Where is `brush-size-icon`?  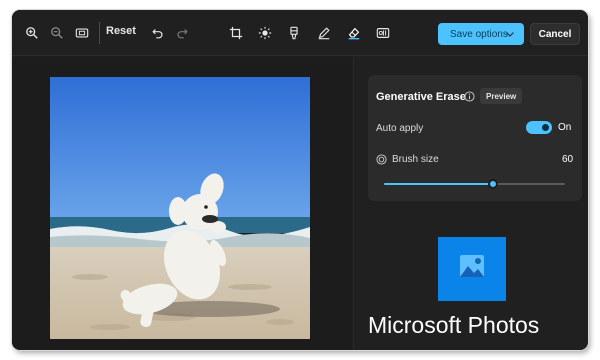 brush-size-icon is located at coordinates (381, 159).